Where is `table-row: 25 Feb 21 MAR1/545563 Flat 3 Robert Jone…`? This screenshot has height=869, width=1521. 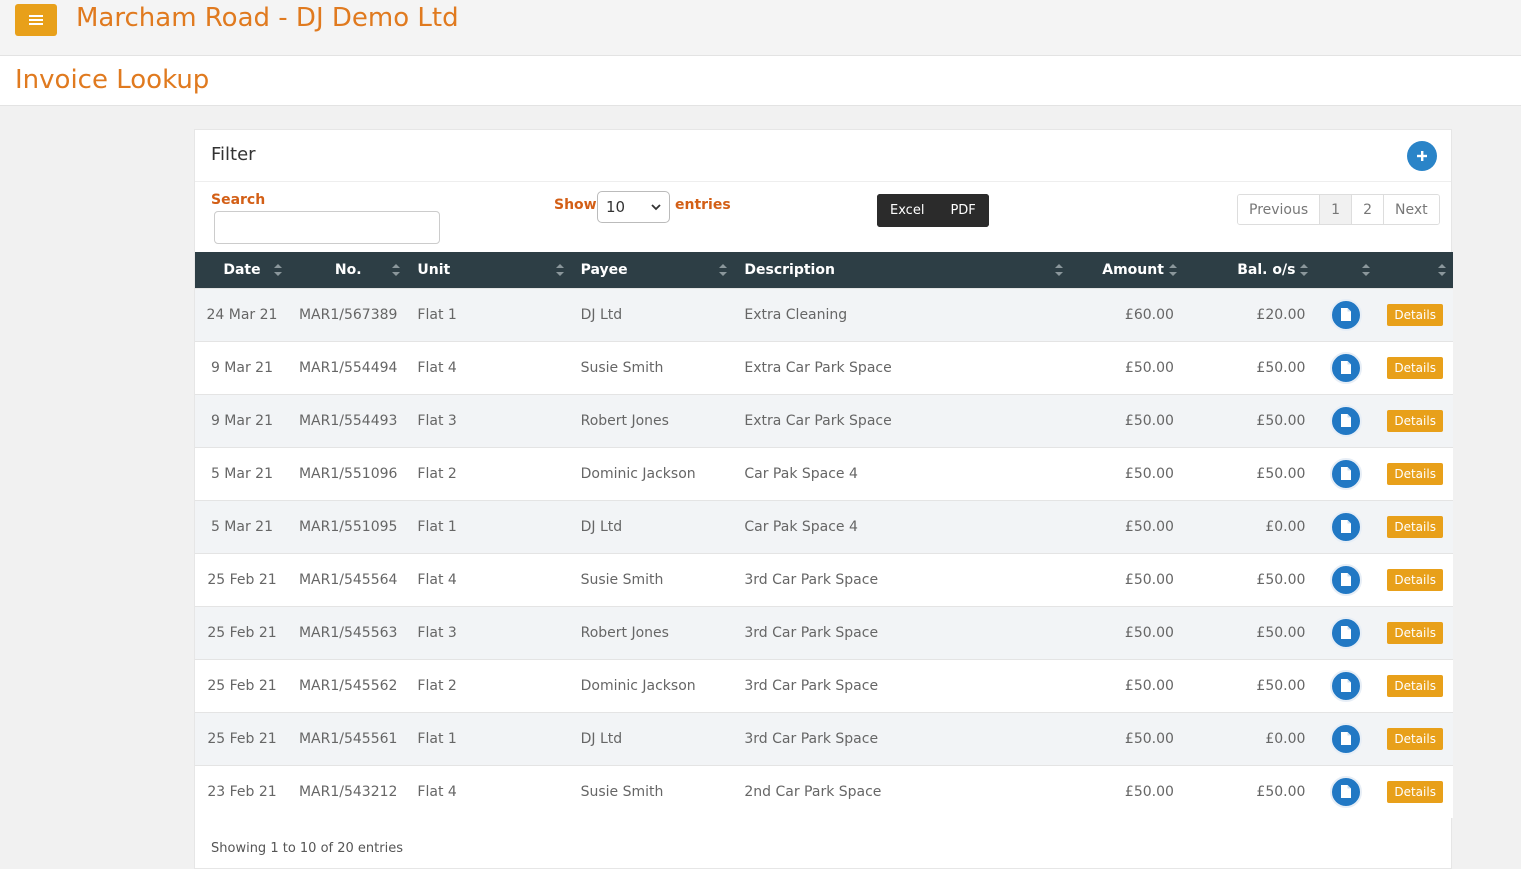 table-row: 25 Feb 21 MAR1/545563 Flat 3 Robert Jone… is located at coordinates (824, 632).